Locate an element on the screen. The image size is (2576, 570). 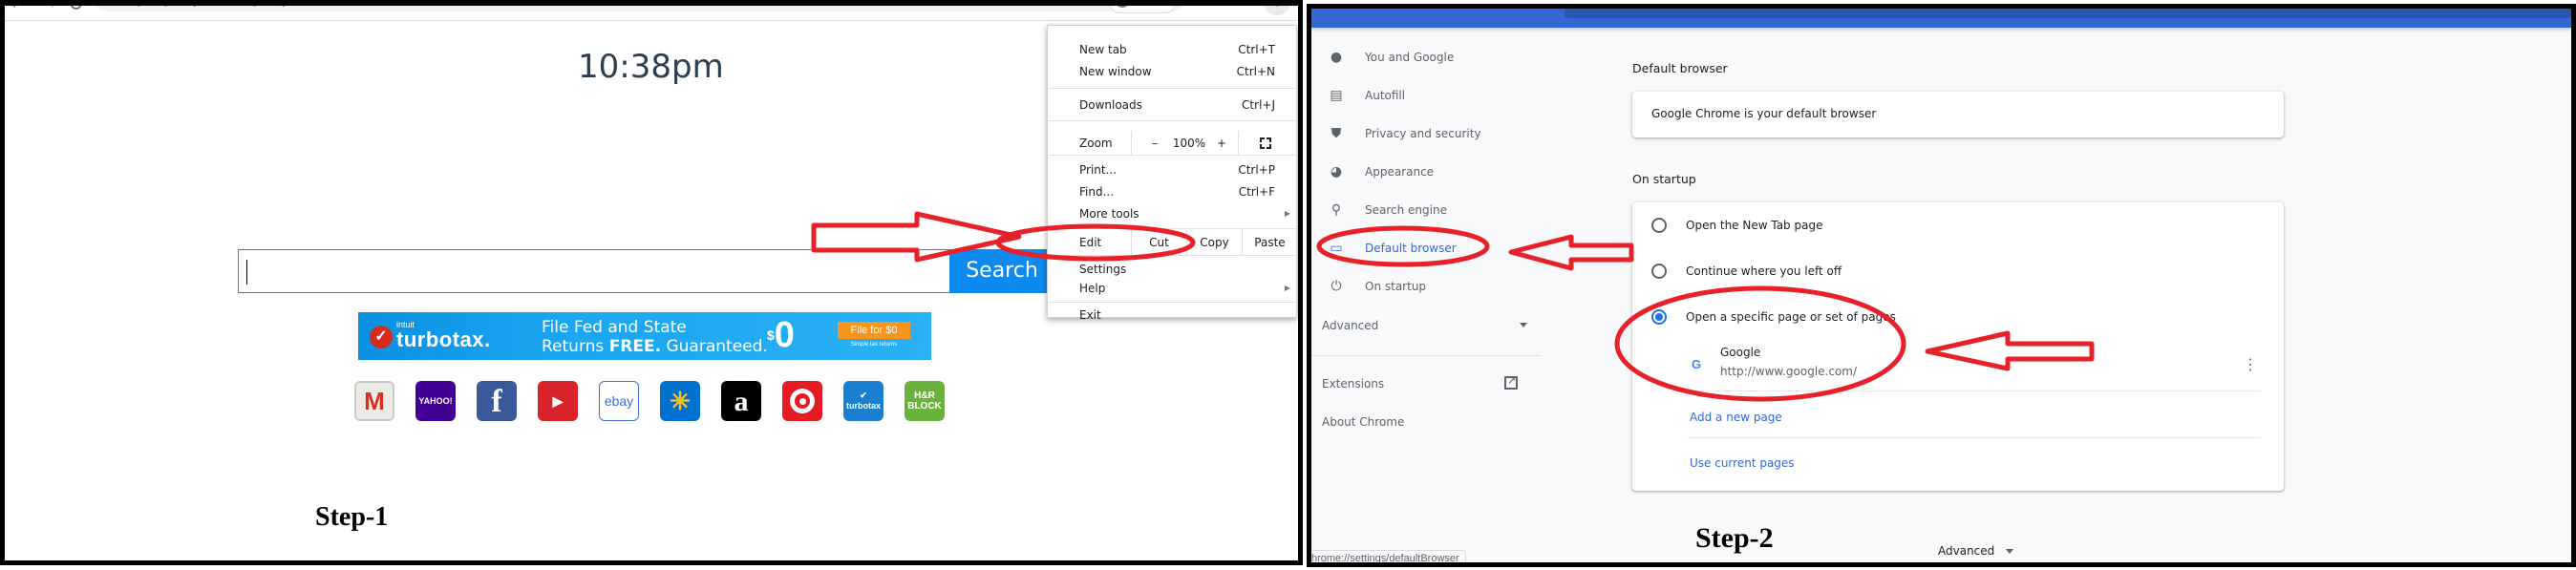
sidebar-item-privacy-and-security: ⛊ Privacy and security is located at coordinates (1433, 133).